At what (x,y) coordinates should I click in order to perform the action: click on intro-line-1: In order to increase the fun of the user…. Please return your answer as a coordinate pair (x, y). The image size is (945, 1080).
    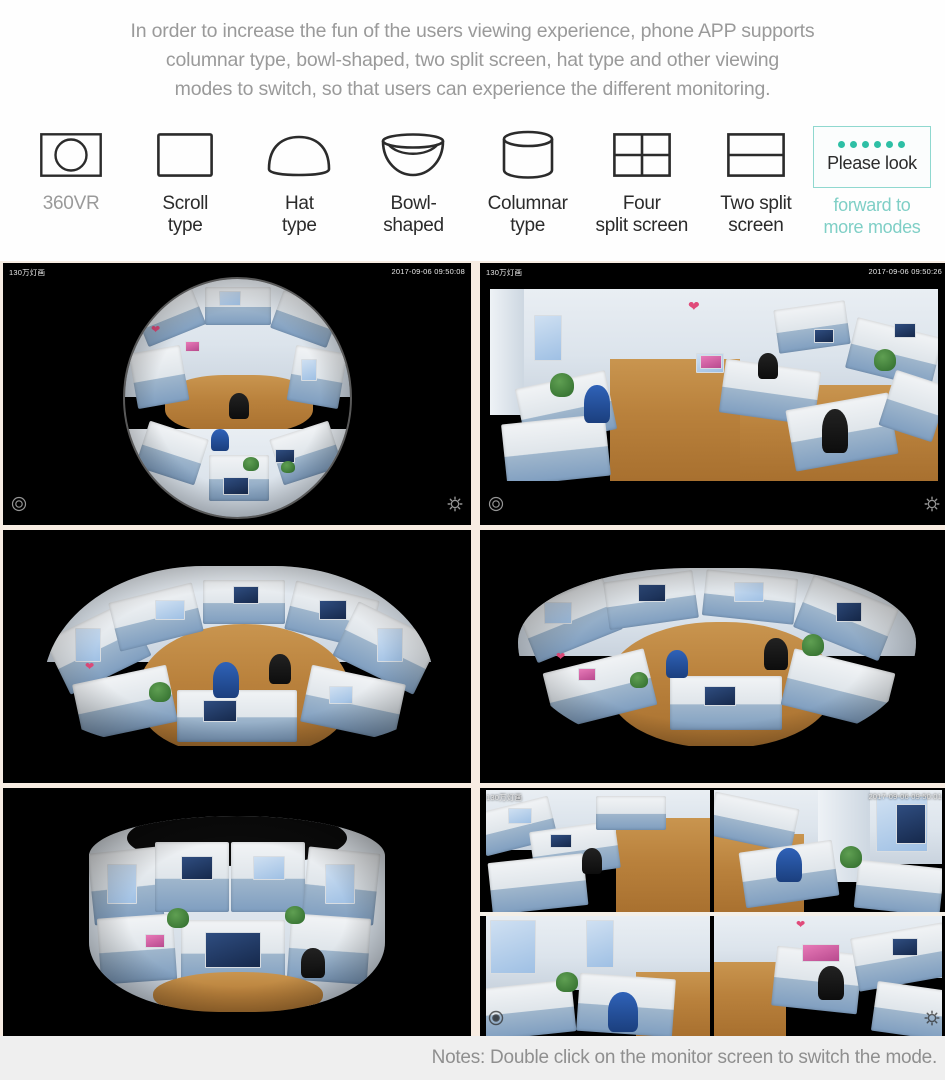
    Looking at the image, I should click on (472, 30).